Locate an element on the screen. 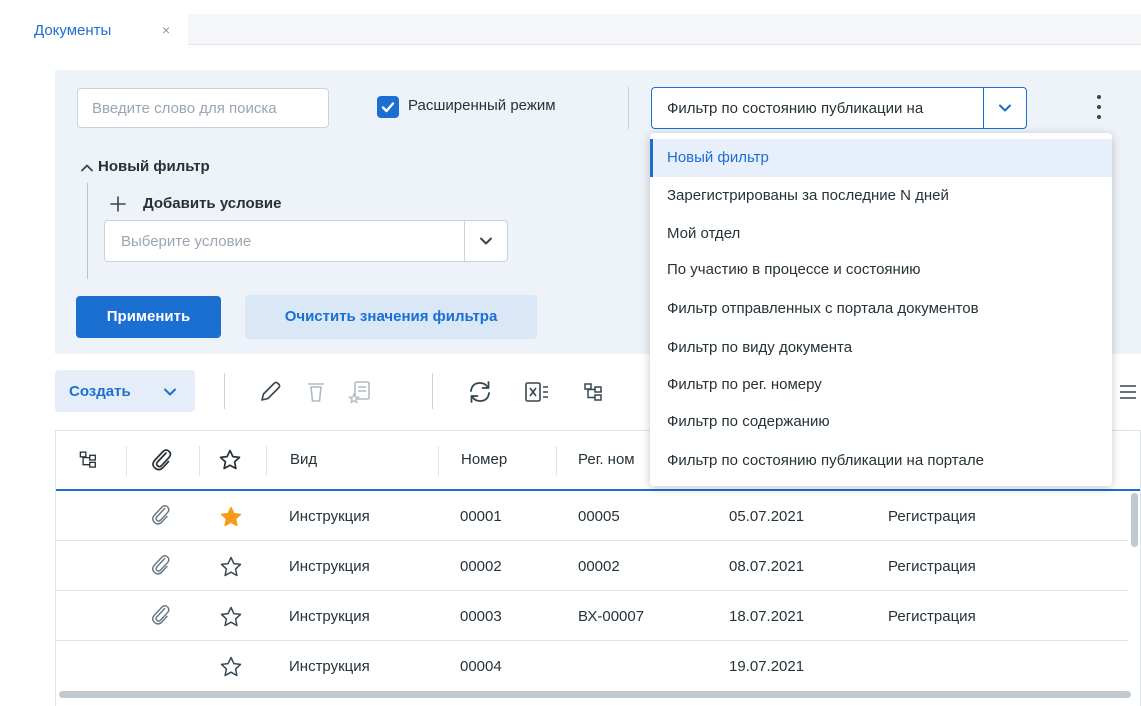 This screenshot has height=706, width=1141. add-condition-button: Добавить условие is located at coordinates (212, 203).